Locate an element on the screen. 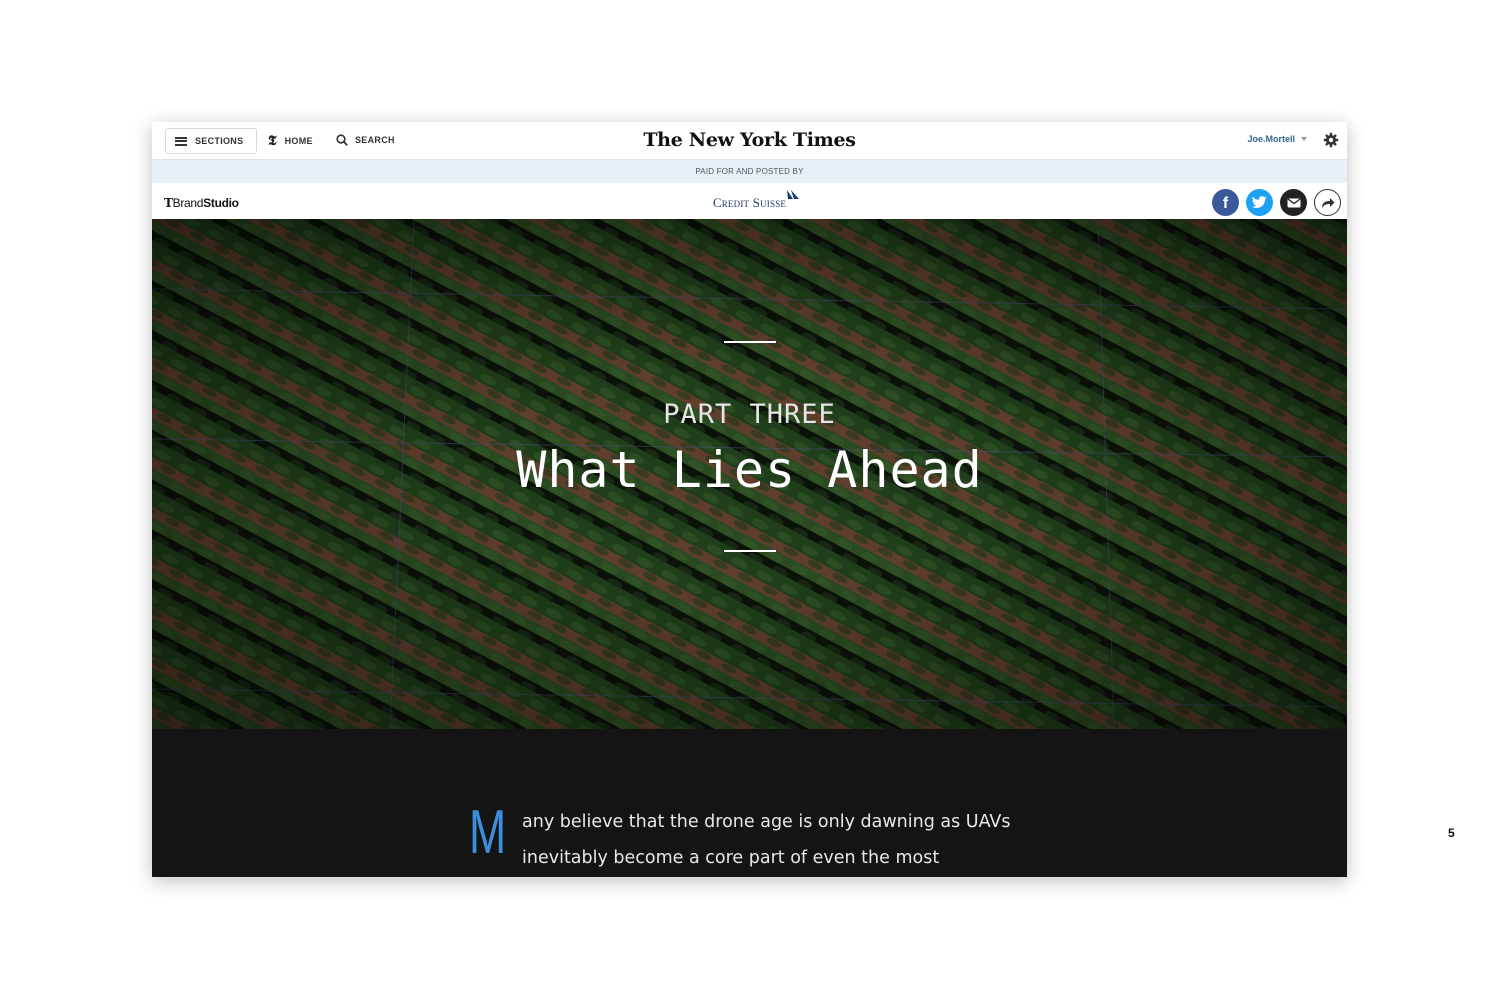  twitter-share-button is located at coordinates (1259, 202).